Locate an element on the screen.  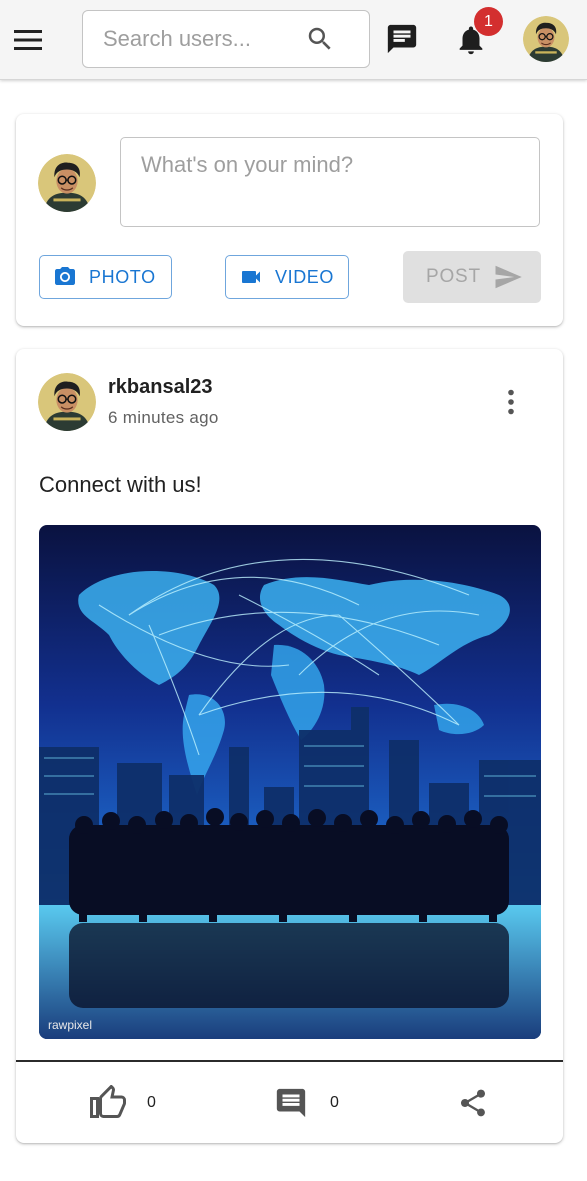
menu-icon is located at coordinates (28, 40).